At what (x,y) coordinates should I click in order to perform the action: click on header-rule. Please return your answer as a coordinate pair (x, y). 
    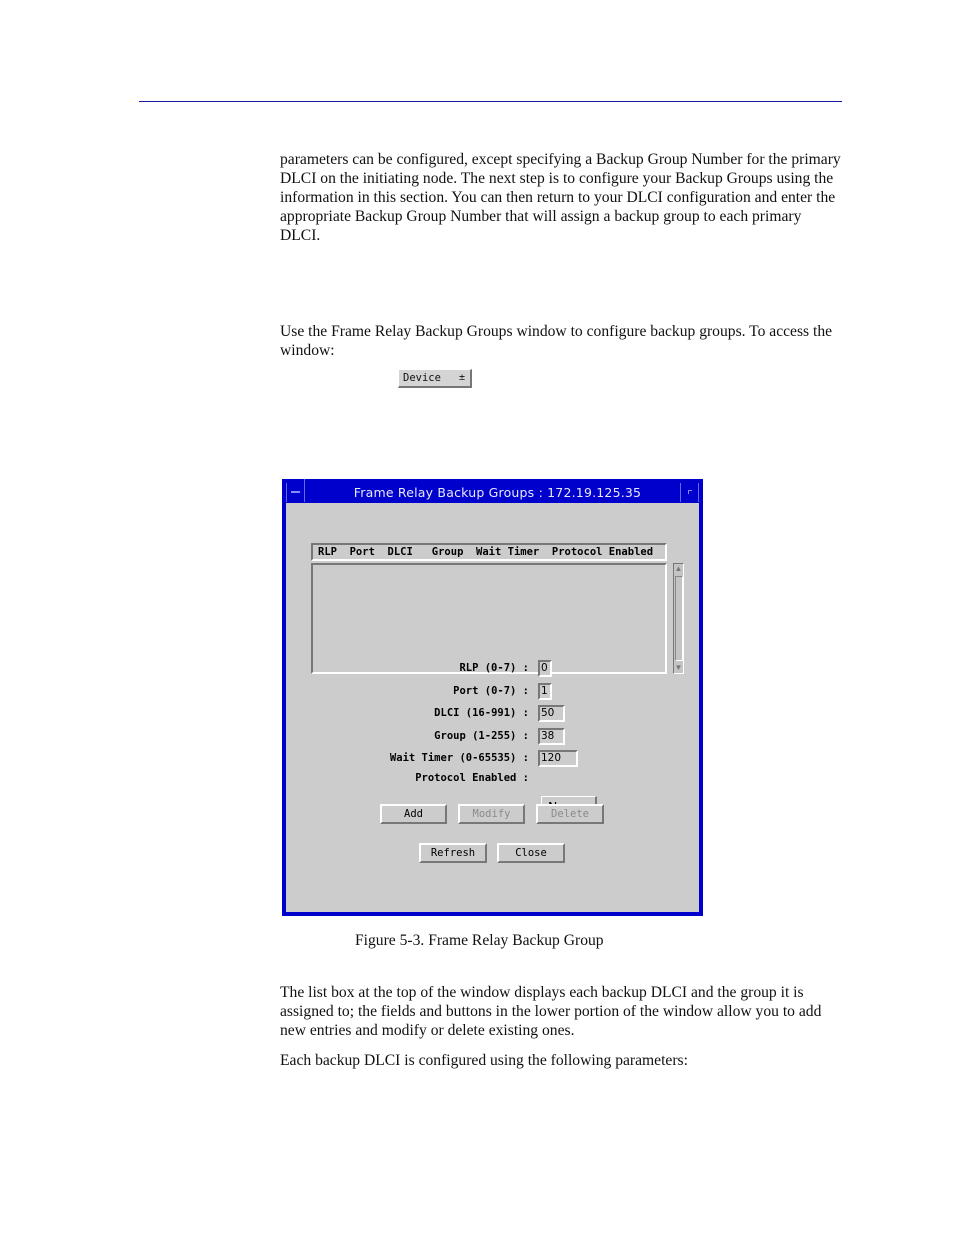
    Looking at the image, I should click on (490, 101).